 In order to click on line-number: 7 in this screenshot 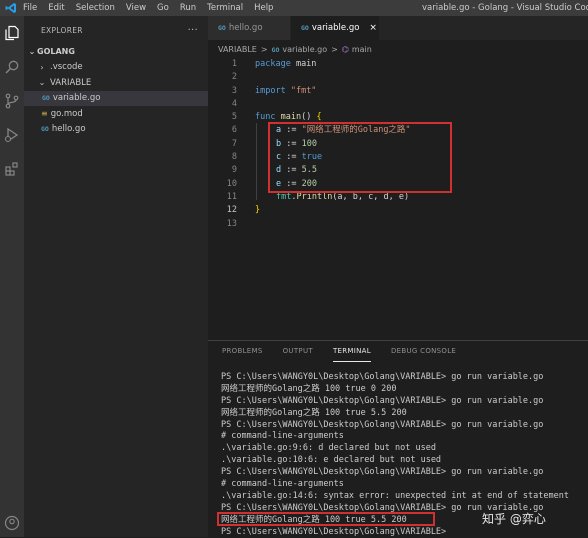, I will do `click(234, 143)`.